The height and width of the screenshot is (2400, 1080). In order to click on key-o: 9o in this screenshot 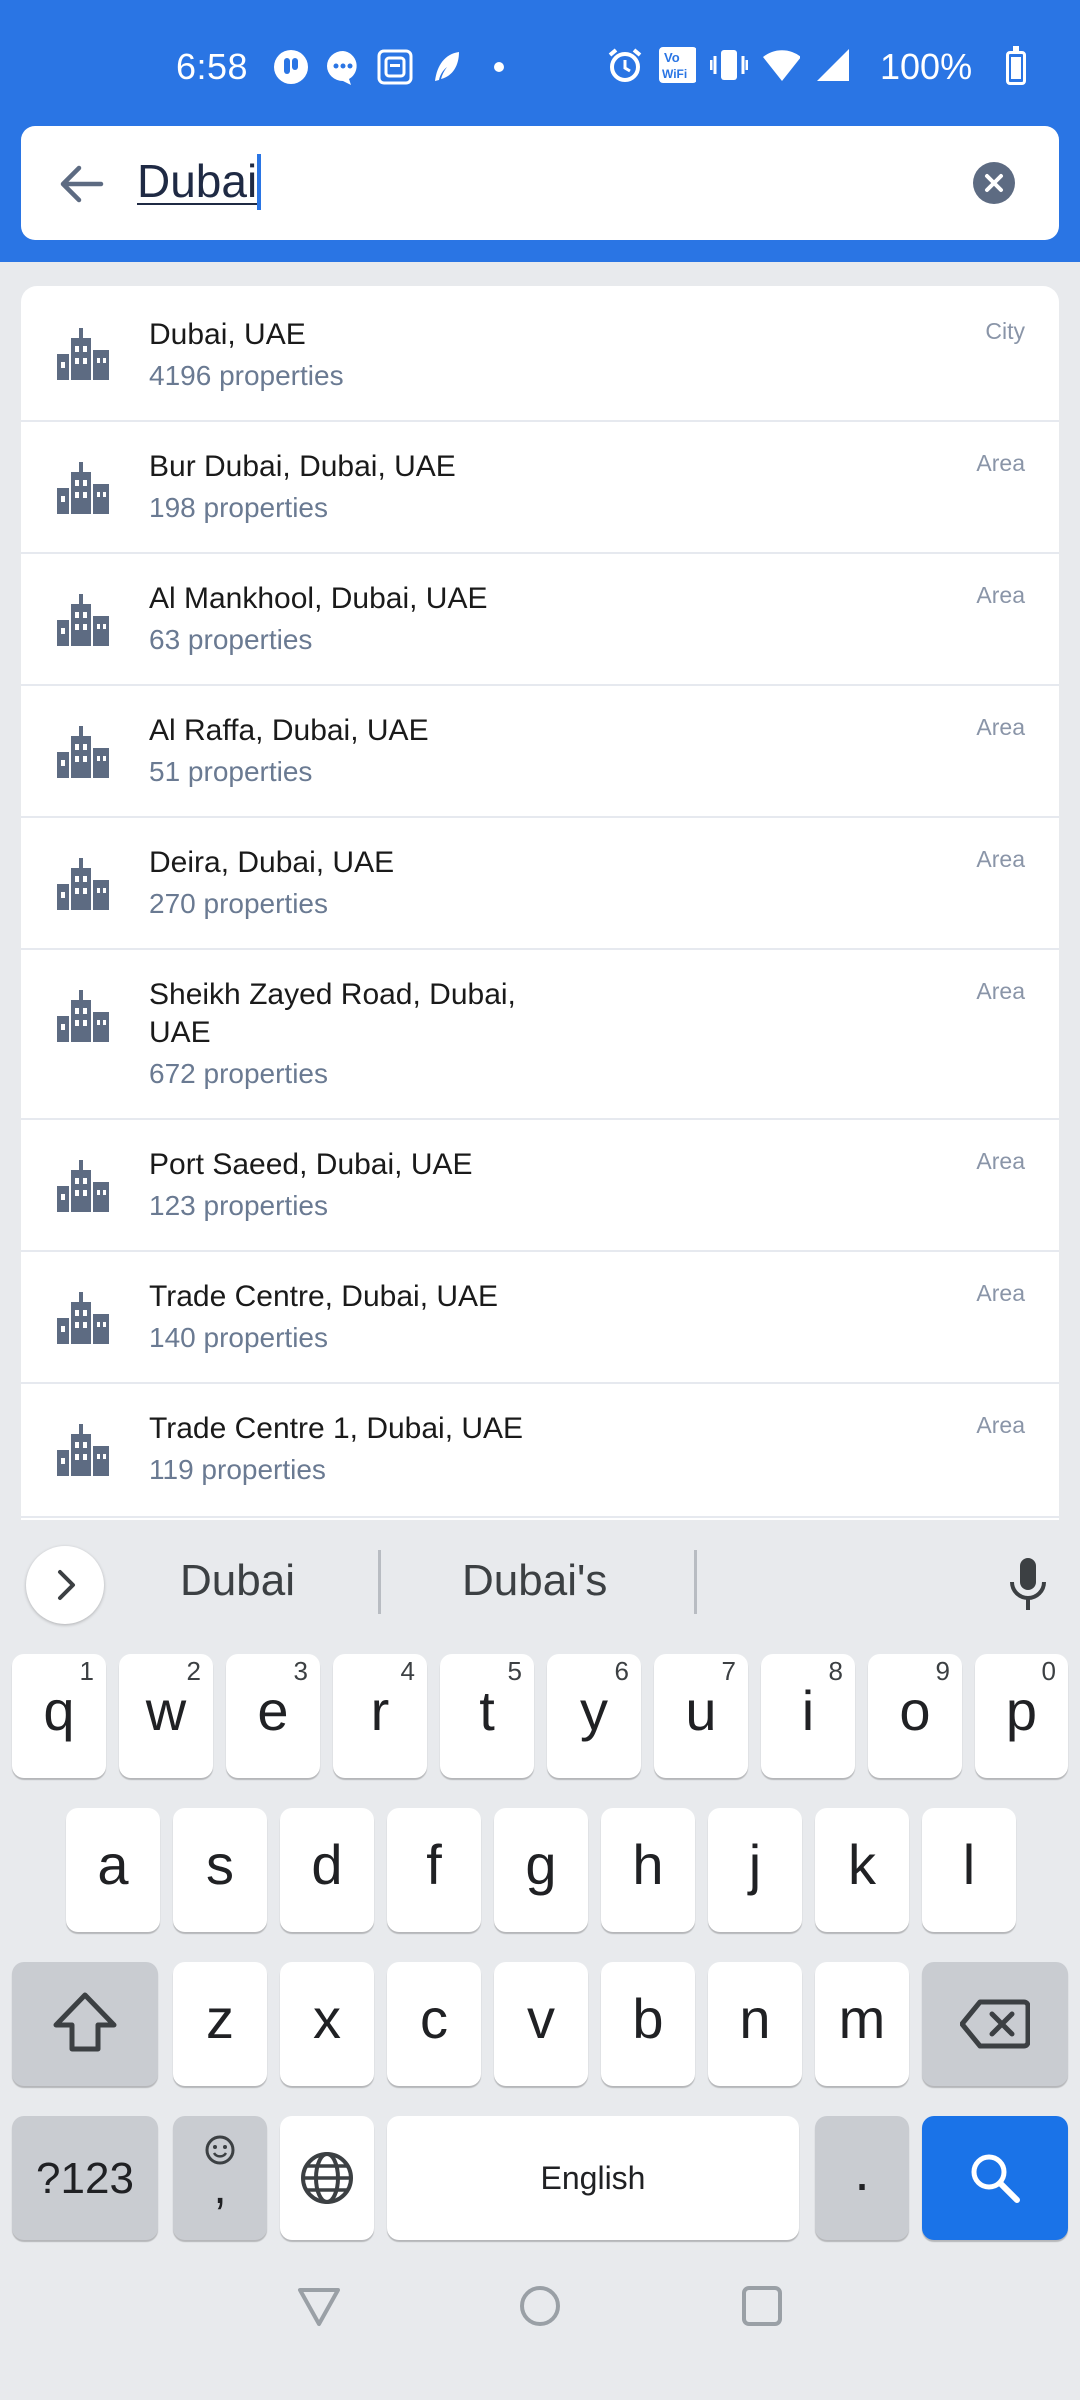, I will do `click(915, 1716)`.